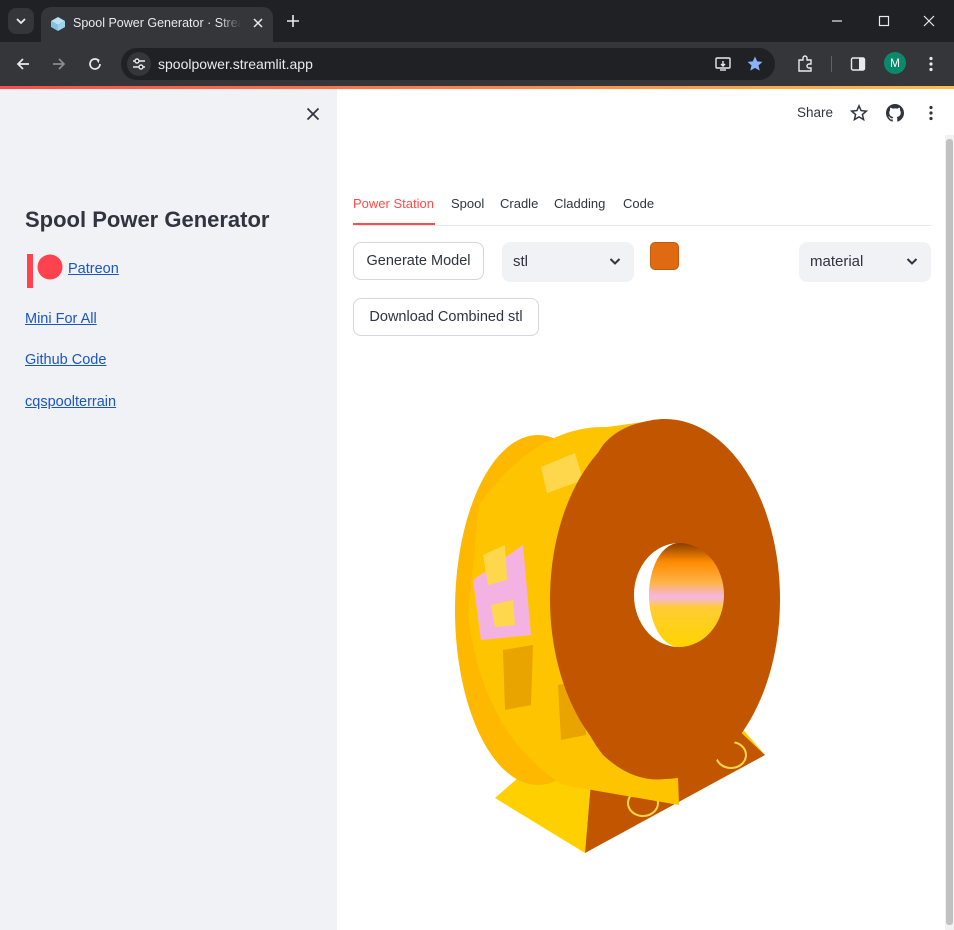  I want to click on scrollbar-thumb, so click(949, 532).